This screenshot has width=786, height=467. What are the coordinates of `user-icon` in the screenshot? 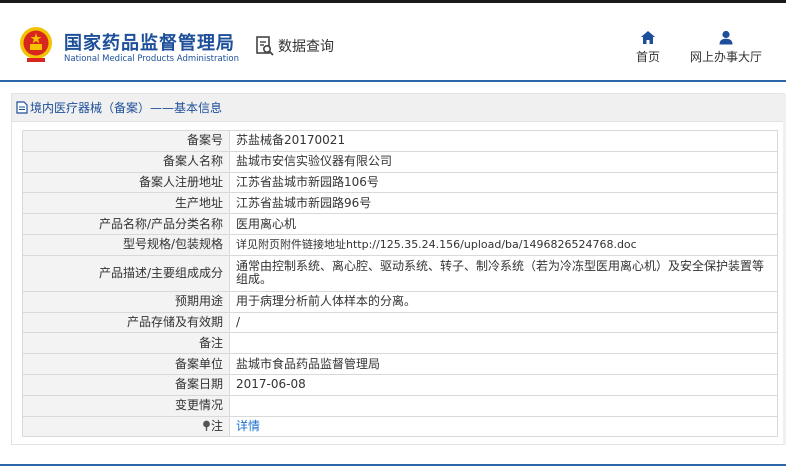 It's located at (726, 37).